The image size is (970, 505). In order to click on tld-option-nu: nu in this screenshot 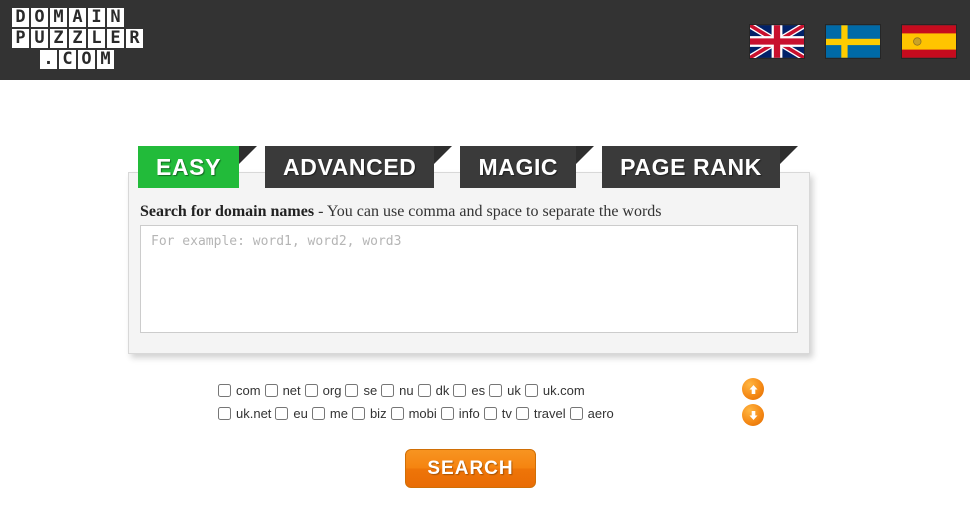, I will do `click(397, 390)`.